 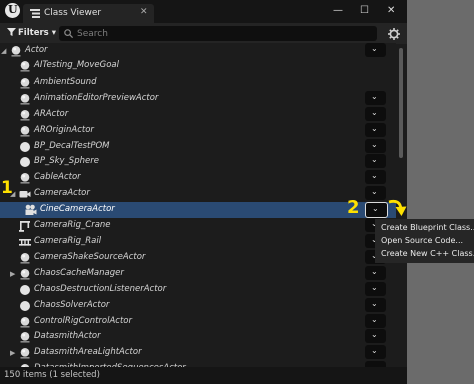 What do you see at coordinates (364, 10) in the screenshot?
I see `maximize-icon: ☐` at bounding box center [364, 10].